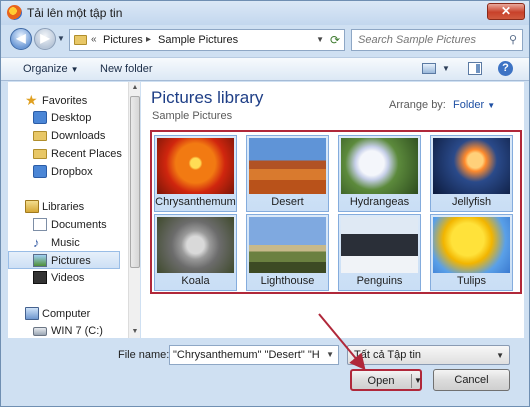 This screenshot has height=407, width=530. I want to click on sidebar-item-desktop: Desktop, so click(64, 118).